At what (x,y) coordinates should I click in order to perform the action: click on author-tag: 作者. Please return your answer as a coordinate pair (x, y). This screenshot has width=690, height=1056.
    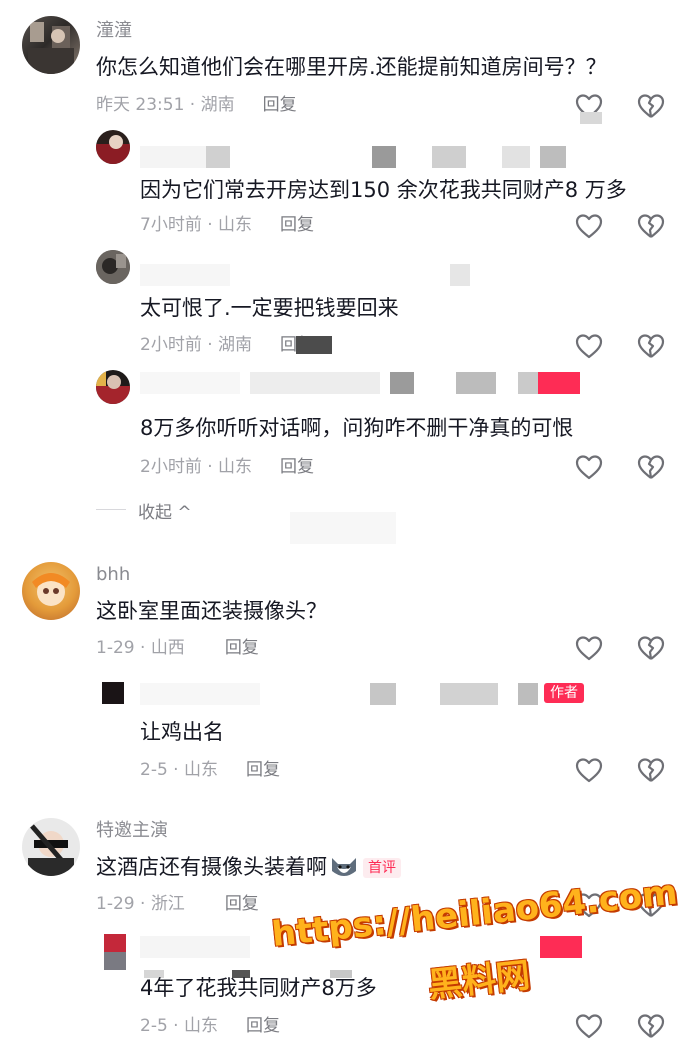
    Looking at the image, I should click on (564, 693).